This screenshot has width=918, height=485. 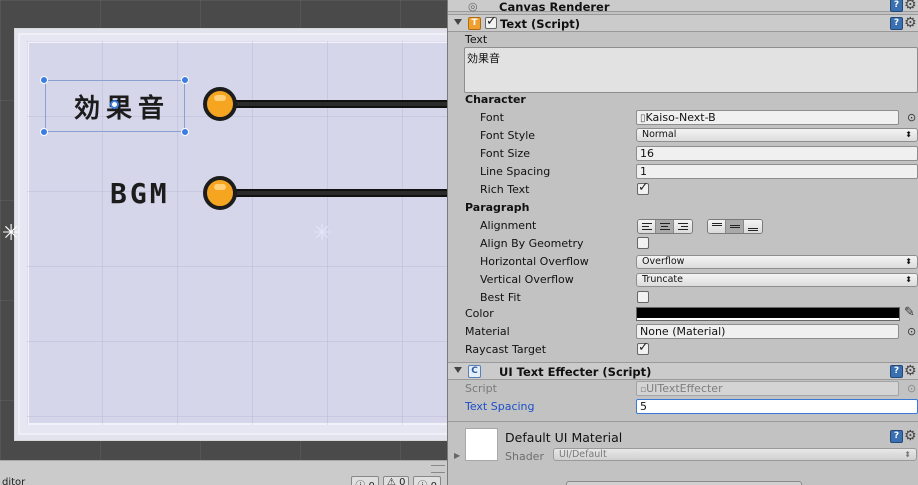 What do you see at coordinates (683, 371) in the screenshot?
I see `effecter-component-header: C UI Text Effecter (Script) ? ⚙` at bounding box center [683, 371].